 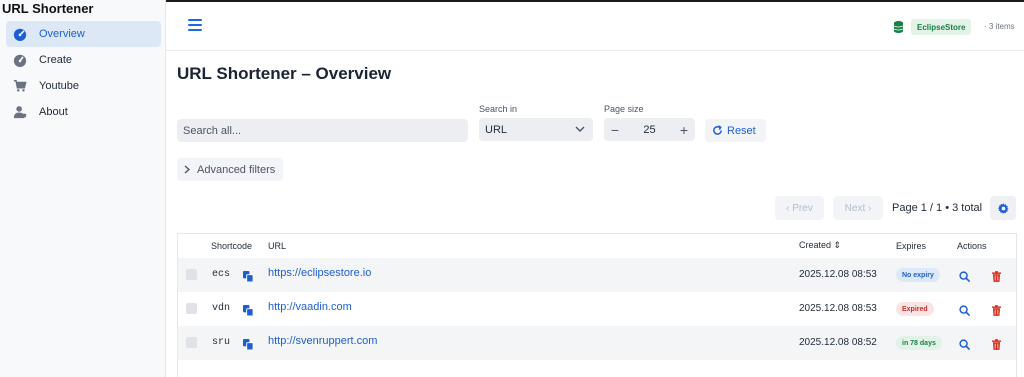 What do you see at coordinates (20, 112) in the screenshot?
I see `user-icon` at bounding box center [20, 112].